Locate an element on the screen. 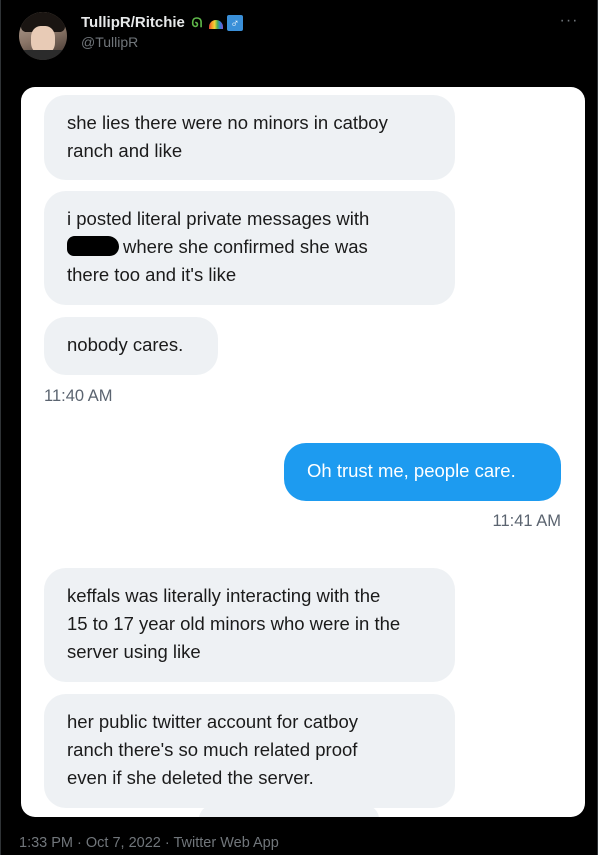  more-options-icon: ··· is located at coordinates (569, 21).